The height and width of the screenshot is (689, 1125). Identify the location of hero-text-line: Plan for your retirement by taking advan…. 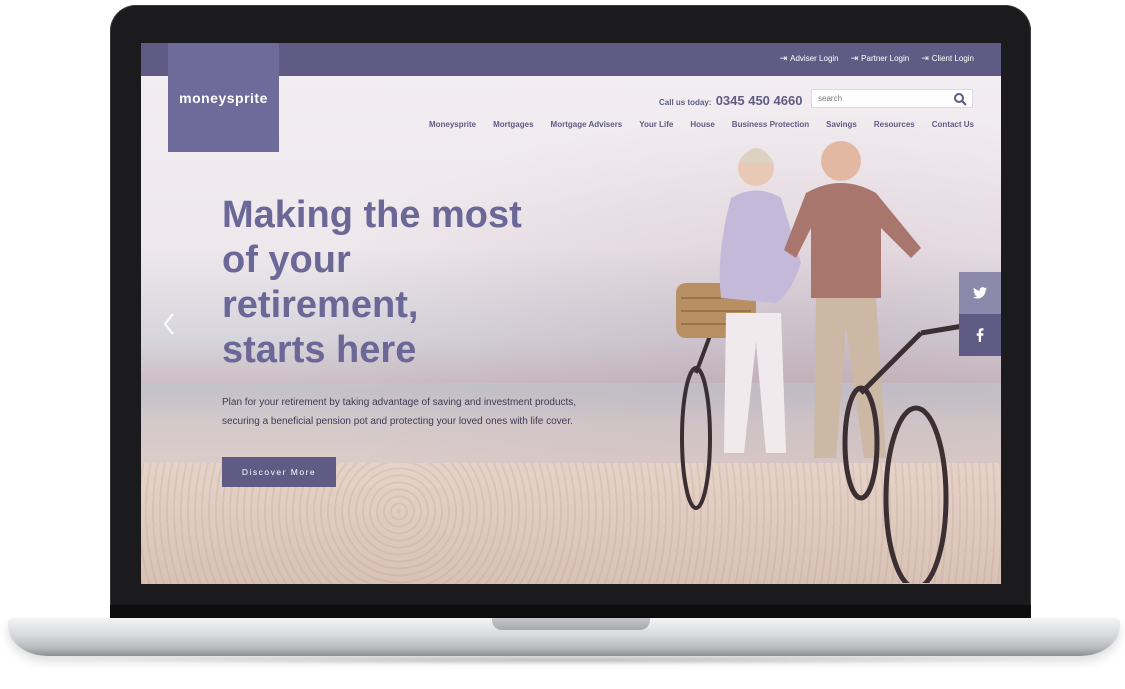
(399, 402).